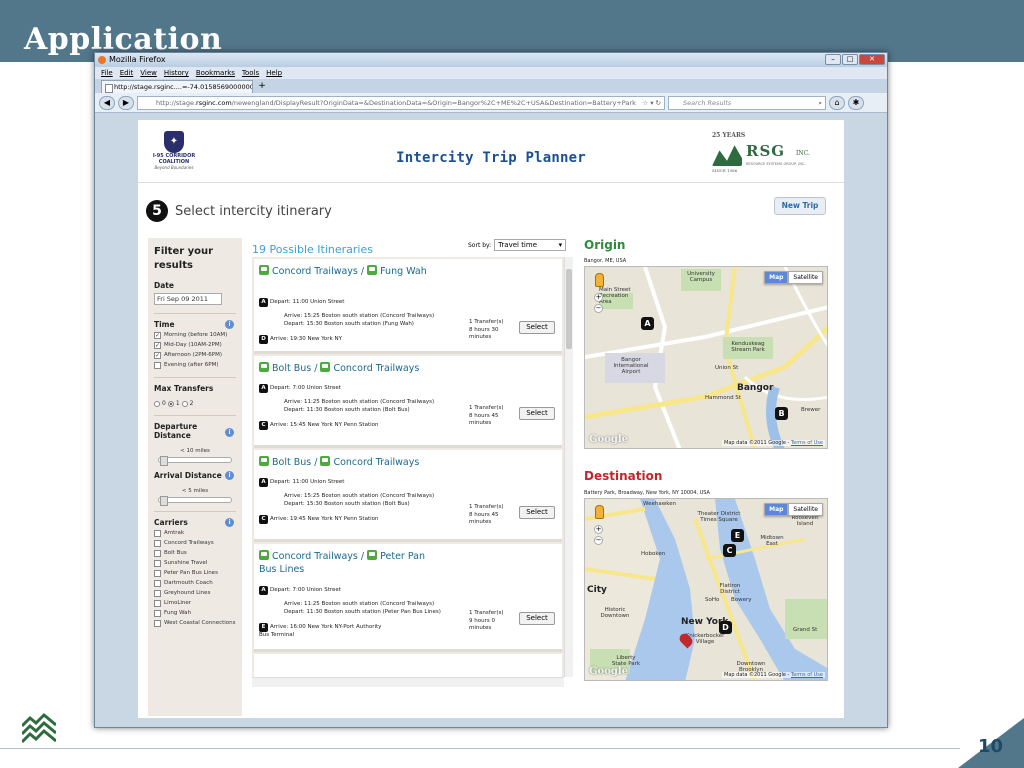  What do you see at coordinates (747, 102) in the screenshot?
I see `search-input: Search Results ⌕` at bounding box center [747, 102].